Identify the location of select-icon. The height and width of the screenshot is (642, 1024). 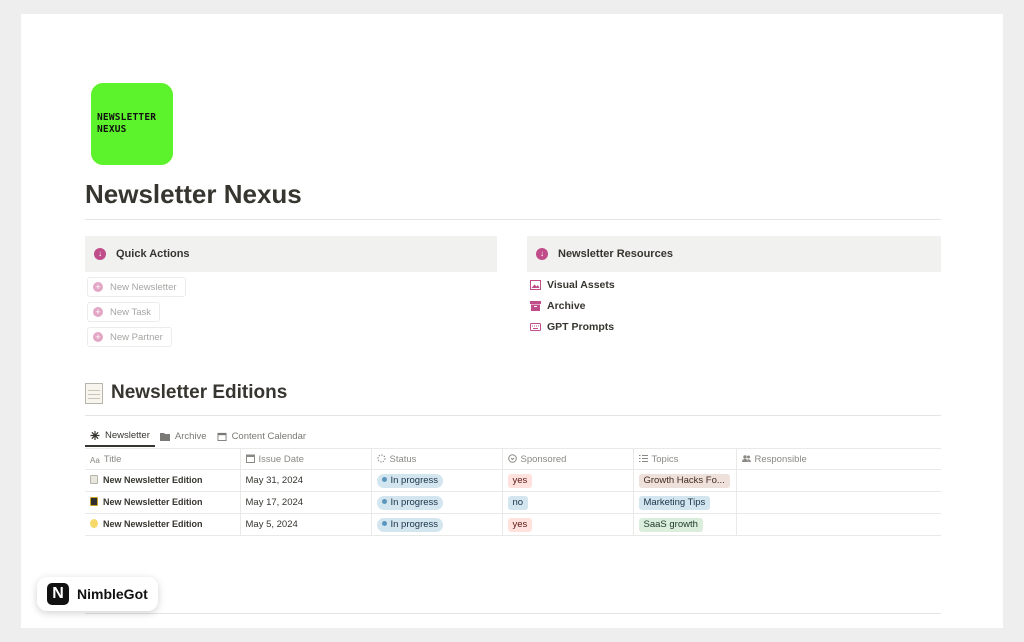
(512, 458).